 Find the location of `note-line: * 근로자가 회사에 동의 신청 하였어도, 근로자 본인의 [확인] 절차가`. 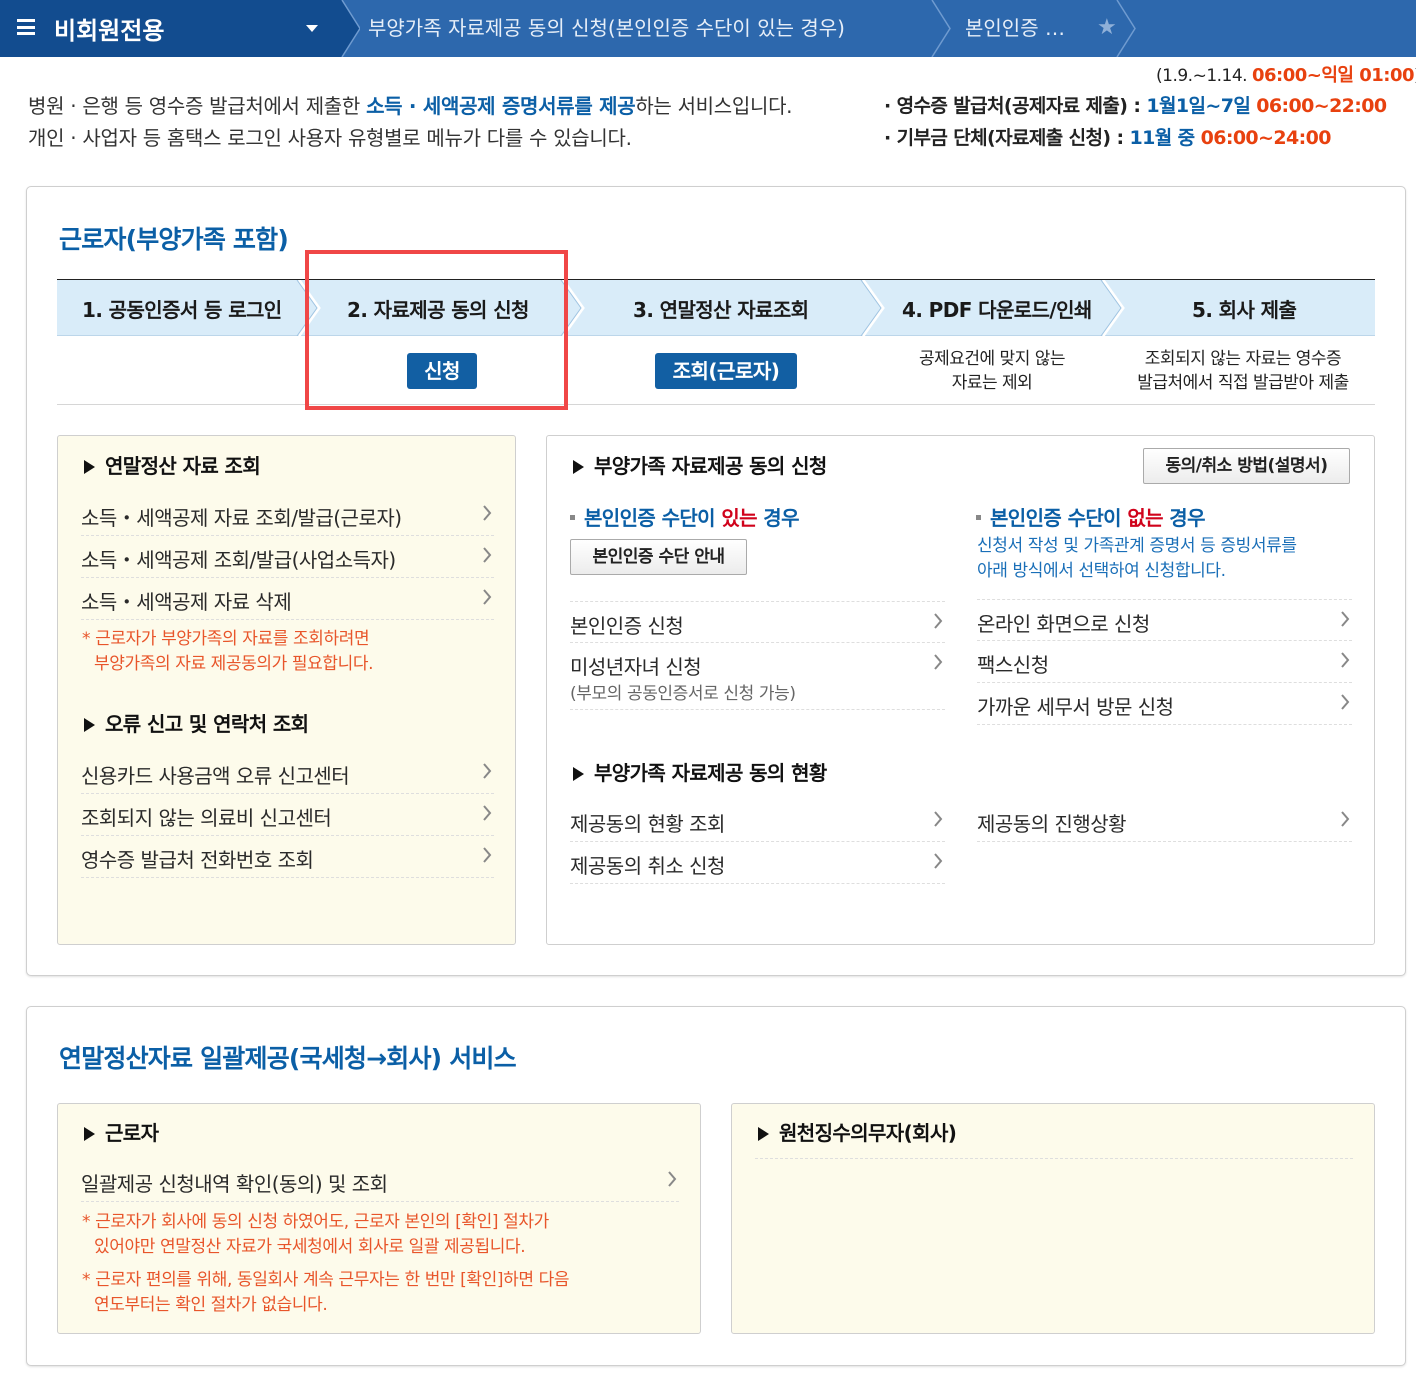

note-line: * 근로자가 회사에 동의 신청 하였어도, 근로자 본인의 [확인] 절차가 is located at coordinates (315, 1222).